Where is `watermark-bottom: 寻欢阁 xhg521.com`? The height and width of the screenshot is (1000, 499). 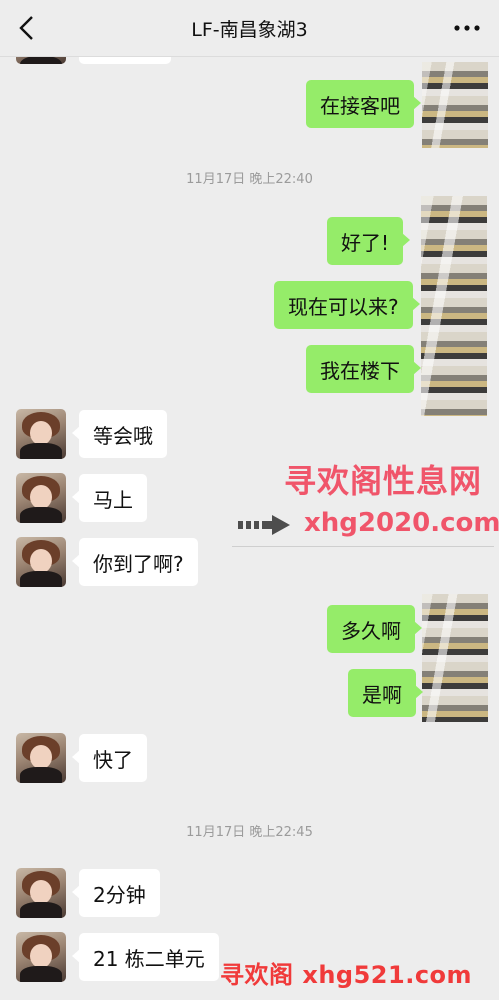
watermark-bottom: 寻欢阁 xhg521.com is located at coordinates (346, 975).